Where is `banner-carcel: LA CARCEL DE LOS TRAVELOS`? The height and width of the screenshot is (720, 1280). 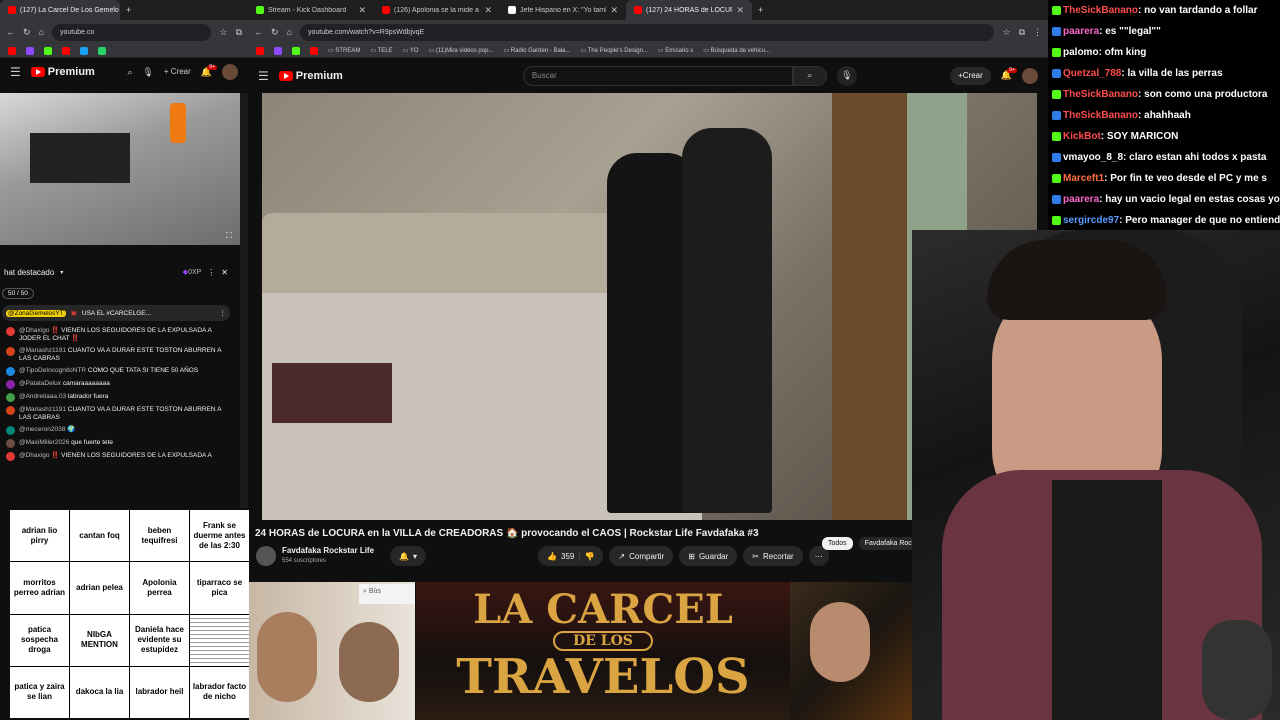 banner-carcel: LA CARCEL DE LOS TRAVELOS is located at coordinates (603, 651).